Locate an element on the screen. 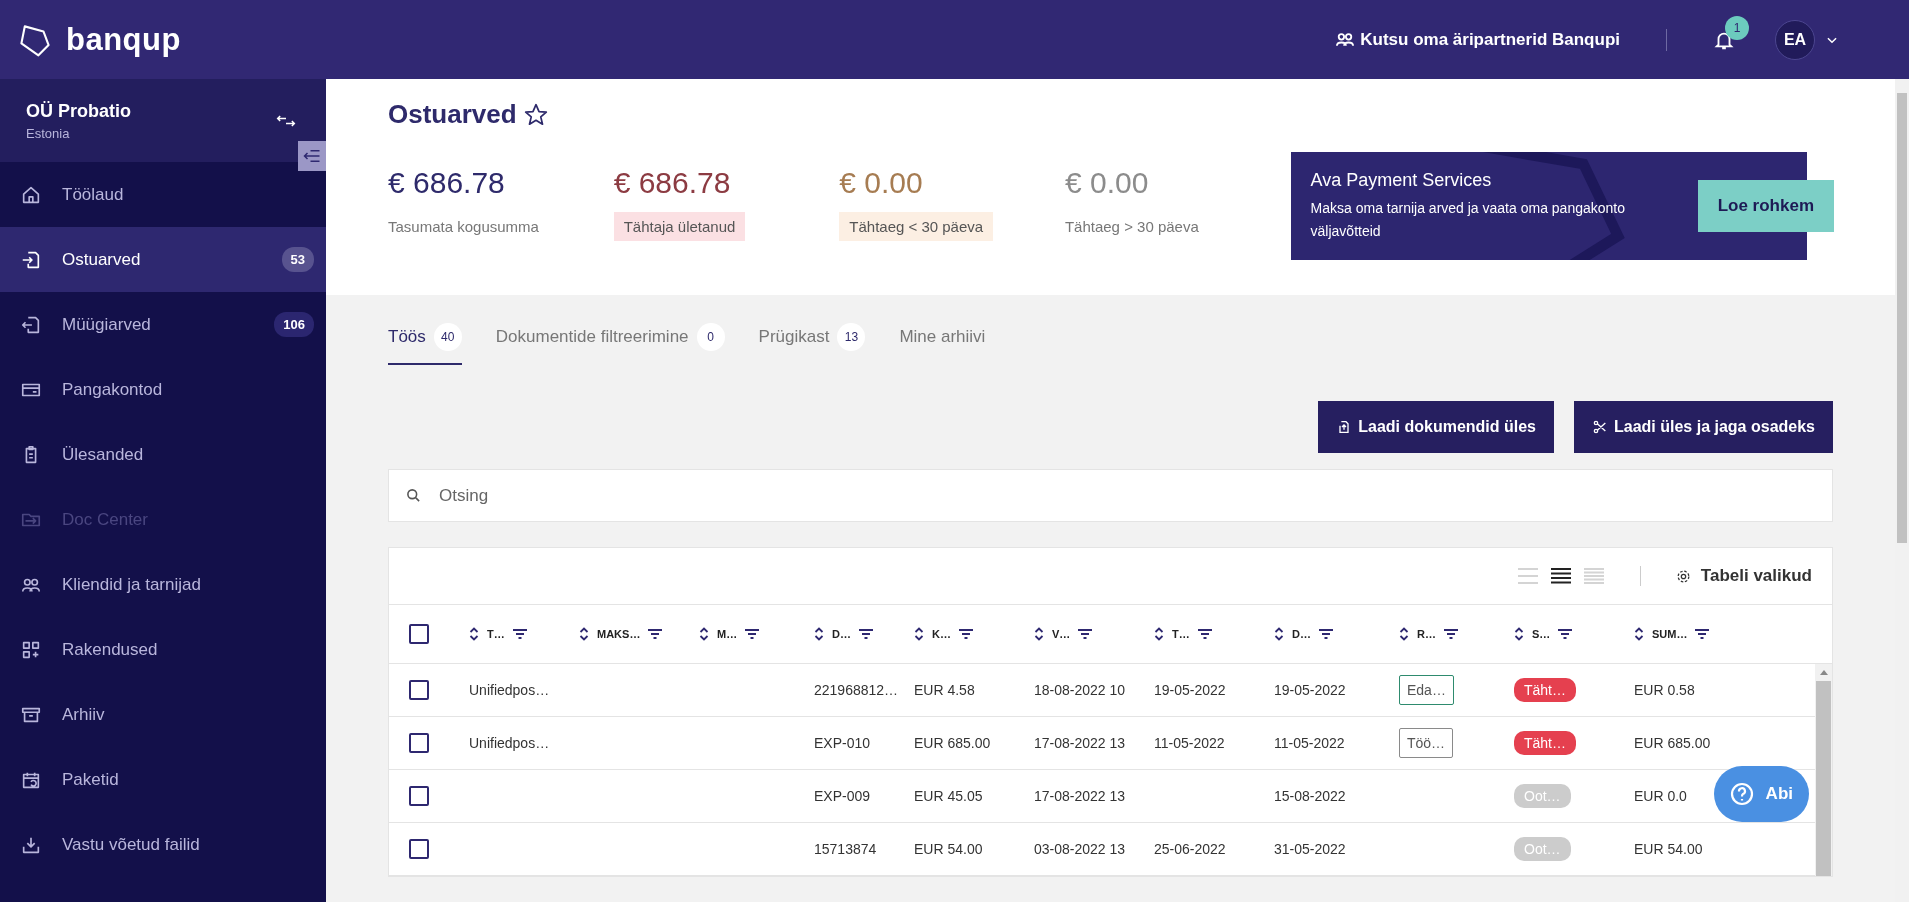  count-badge: 13 is located at coordinates (851, 337).